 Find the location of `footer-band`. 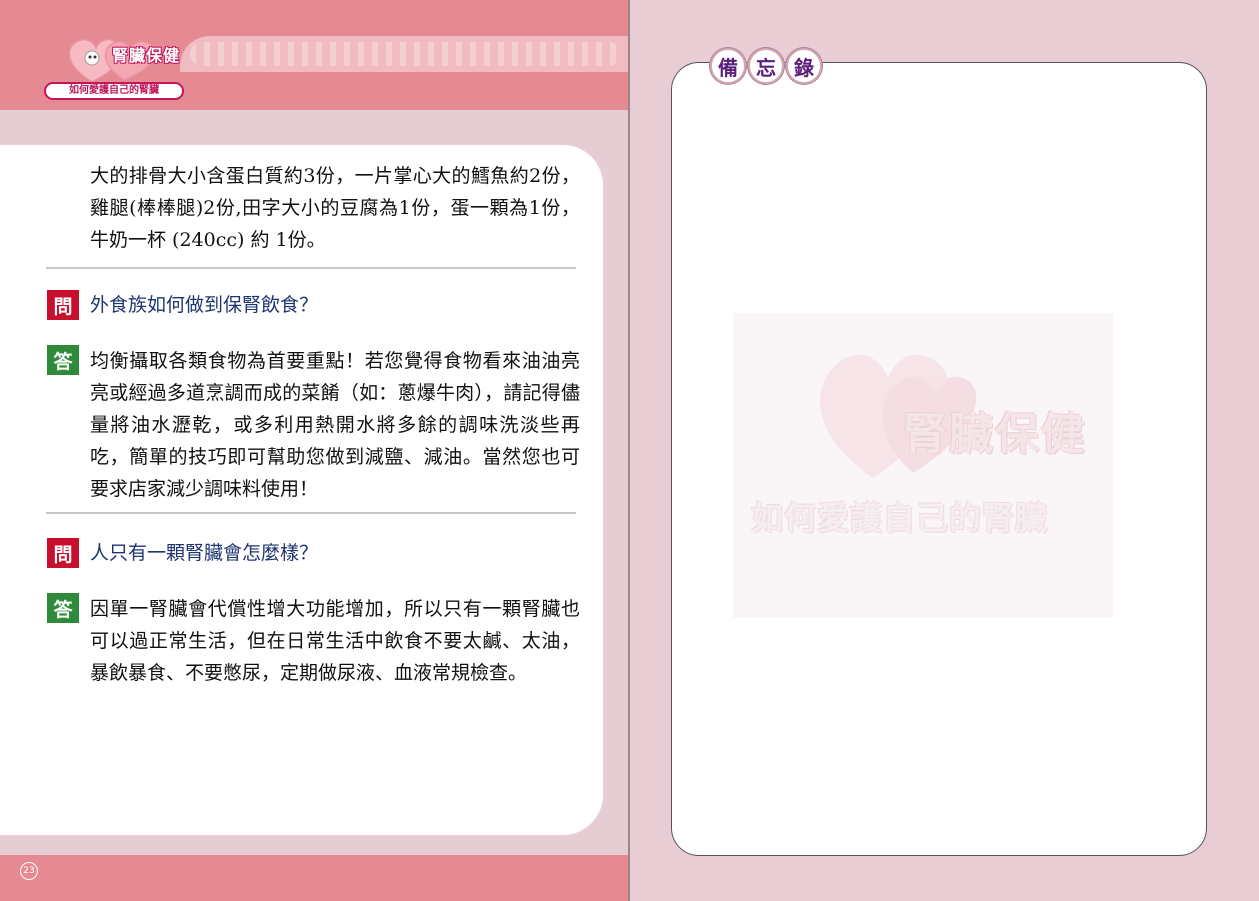

footer-band is located at coordinates (314, 878).